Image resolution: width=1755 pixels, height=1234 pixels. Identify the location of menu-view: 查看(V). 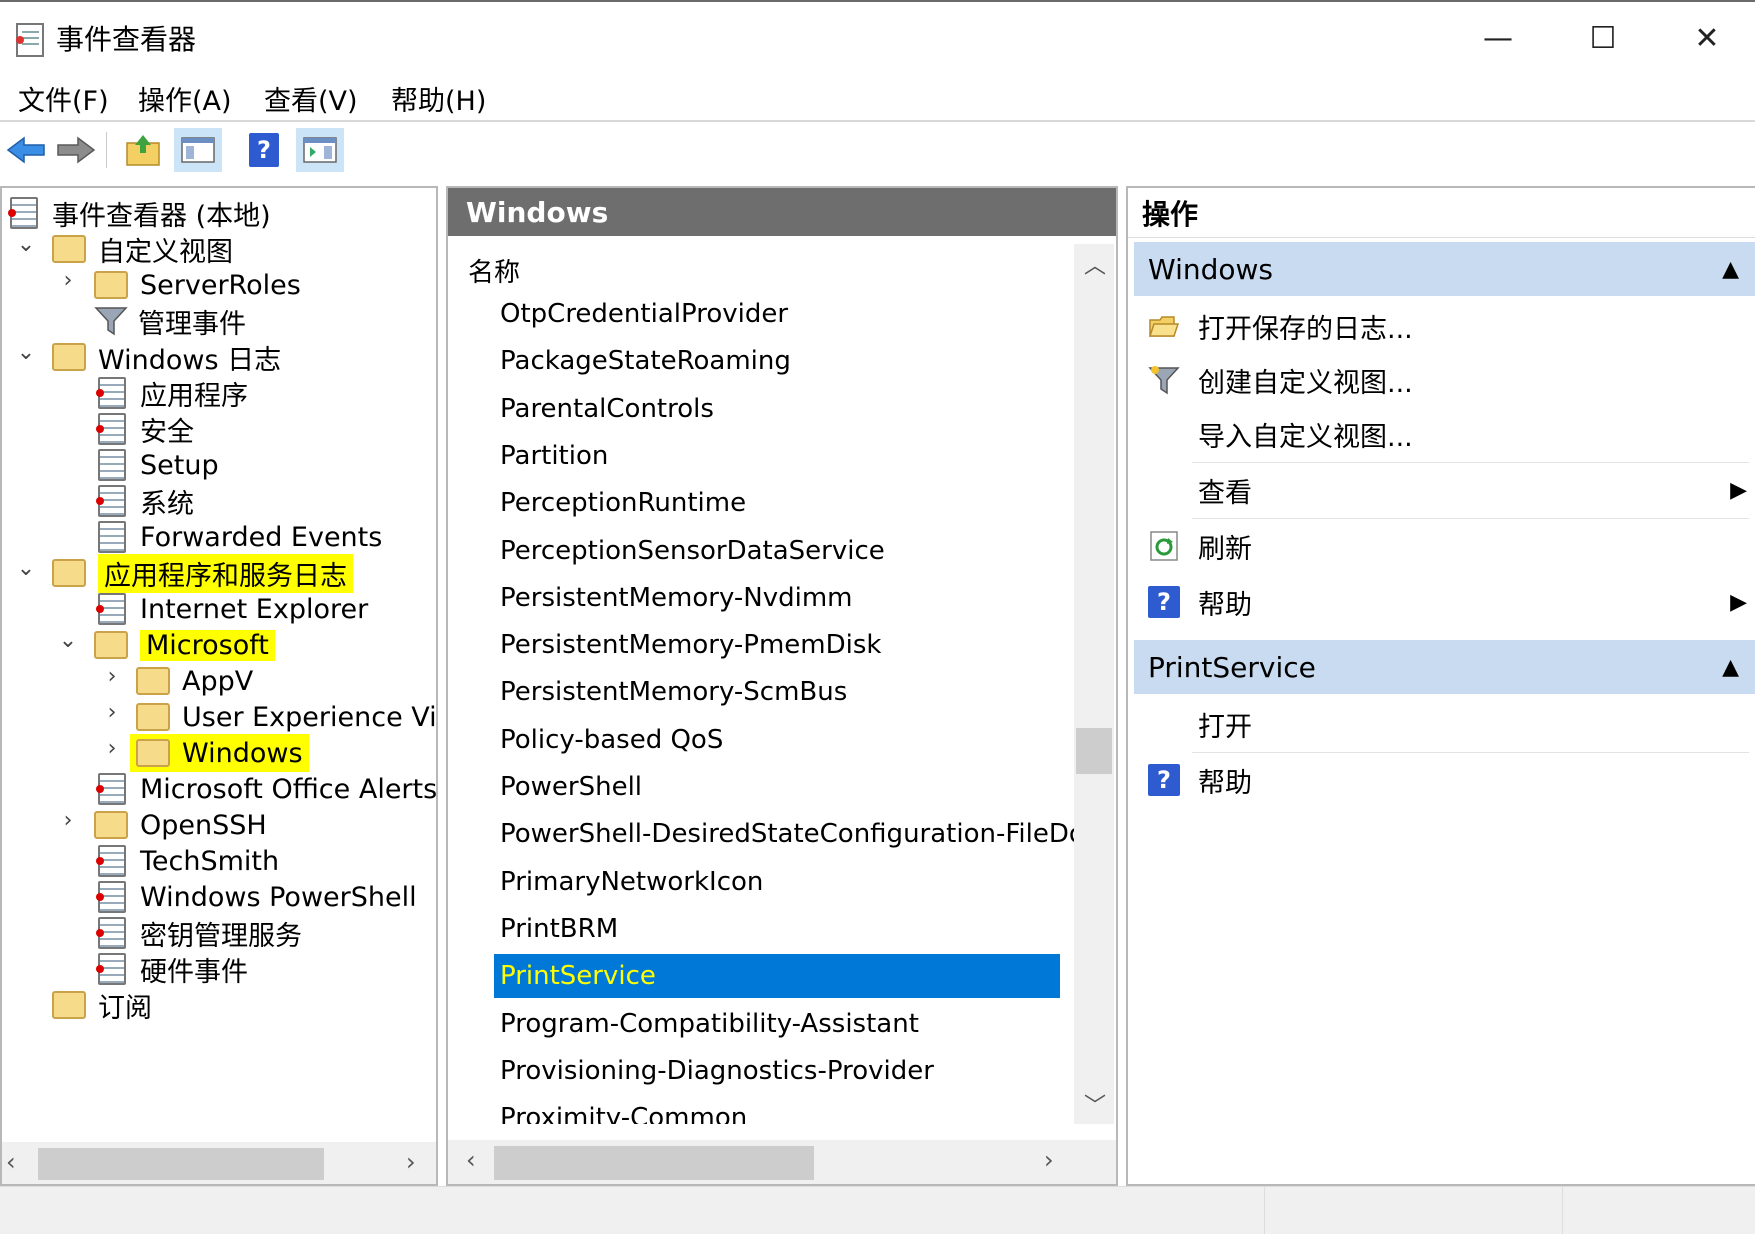
(311, 98).